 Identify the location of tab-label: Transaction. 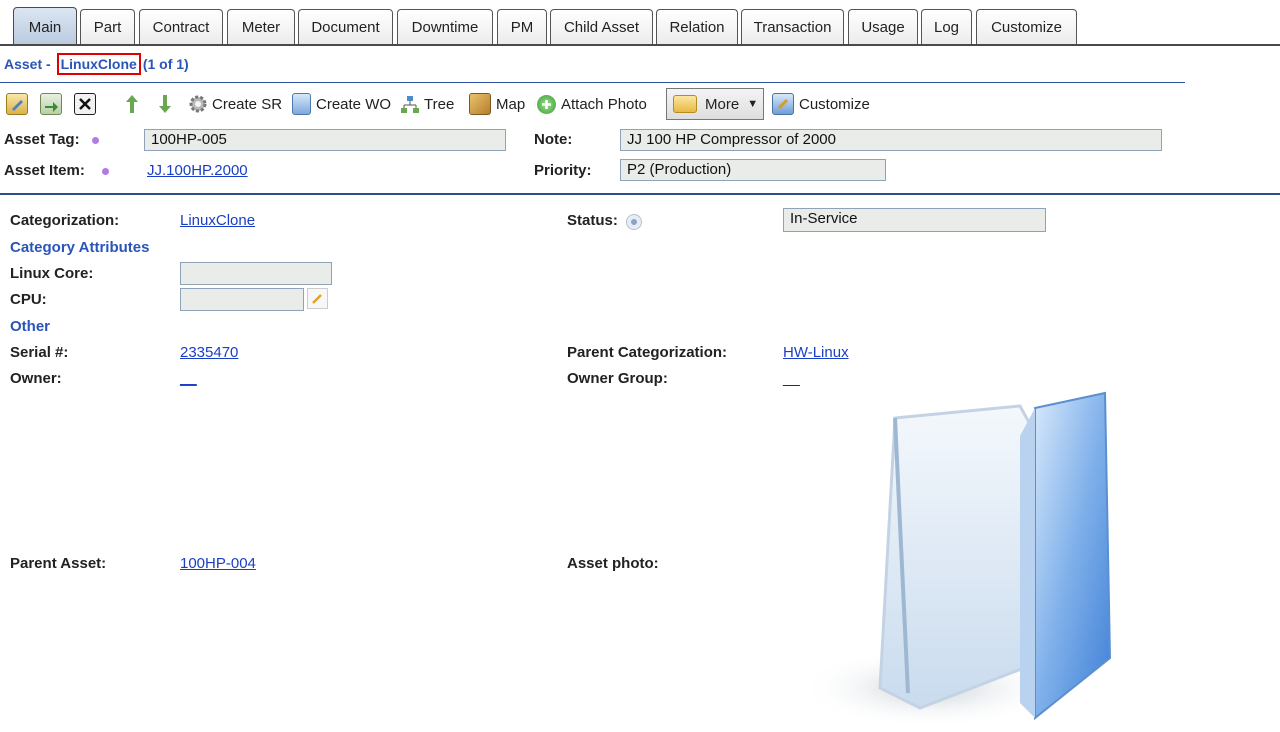
(792, 27).